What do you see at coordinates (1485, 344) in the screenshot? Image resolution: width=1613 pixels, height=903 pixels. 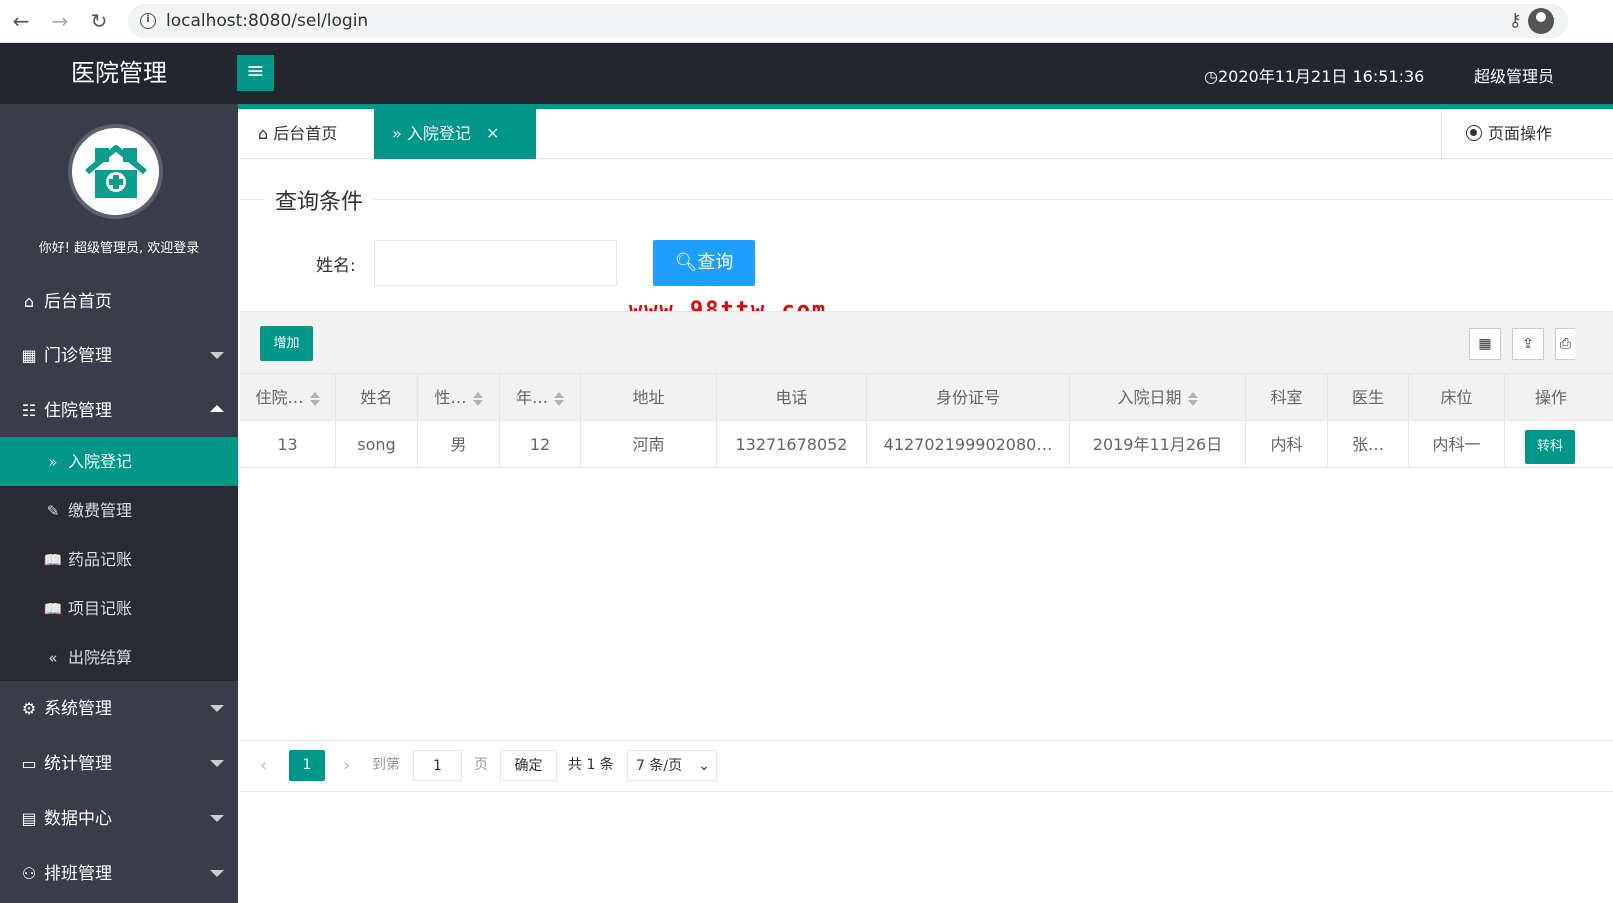 I see `columns-icon: ▦` at bounding box center [1485, 344].